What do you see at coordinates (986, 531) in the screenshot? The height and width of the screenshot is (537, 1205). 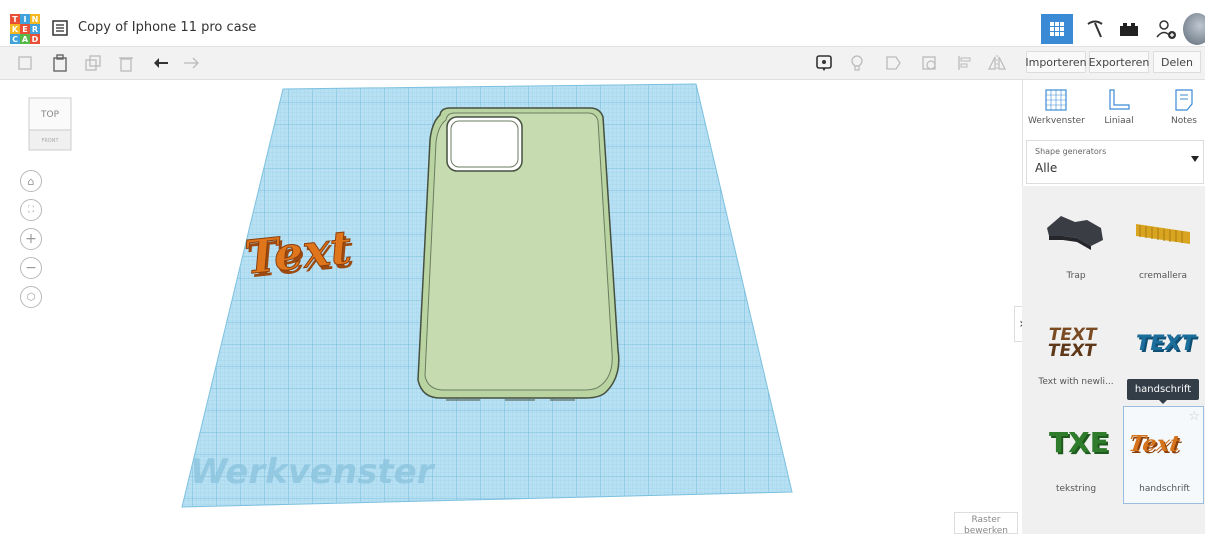 I see `edit-grid-line2: bewerken` at bounding box center [986, 531].